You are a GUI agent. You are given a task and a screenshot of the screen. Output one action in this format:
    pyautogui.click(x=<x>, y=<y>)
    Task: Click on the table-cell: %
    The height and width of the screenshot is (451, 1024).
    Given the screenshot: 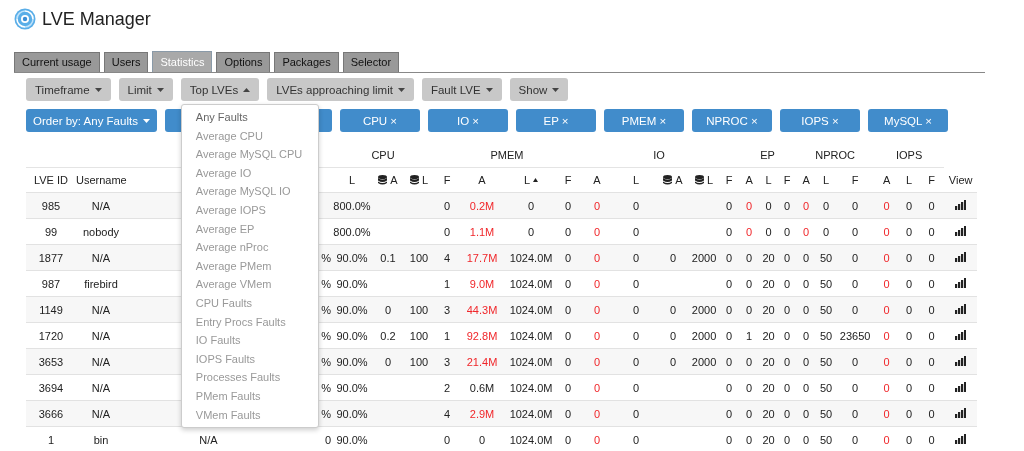 What is the action you would take?
    pyautogui.click(x=326, y=413)
    